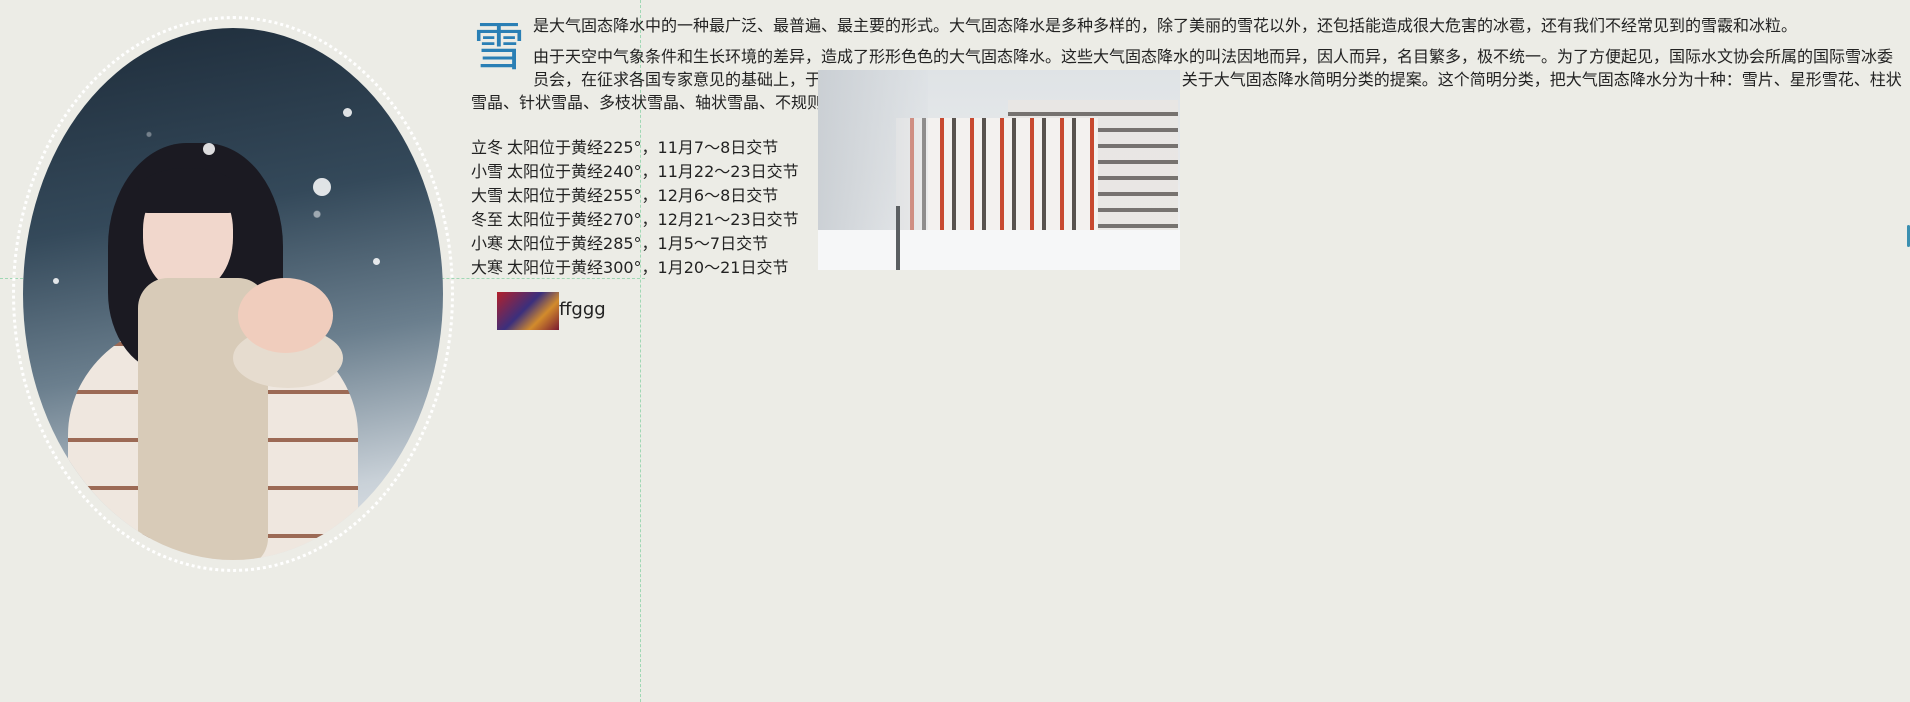 Image resolution: width=1910 pixels, height=702 pixels. What do you see at coordinates (999, 170) in the screenshot?
I see `snowy-building-photo` at bounding box center [999, 170].